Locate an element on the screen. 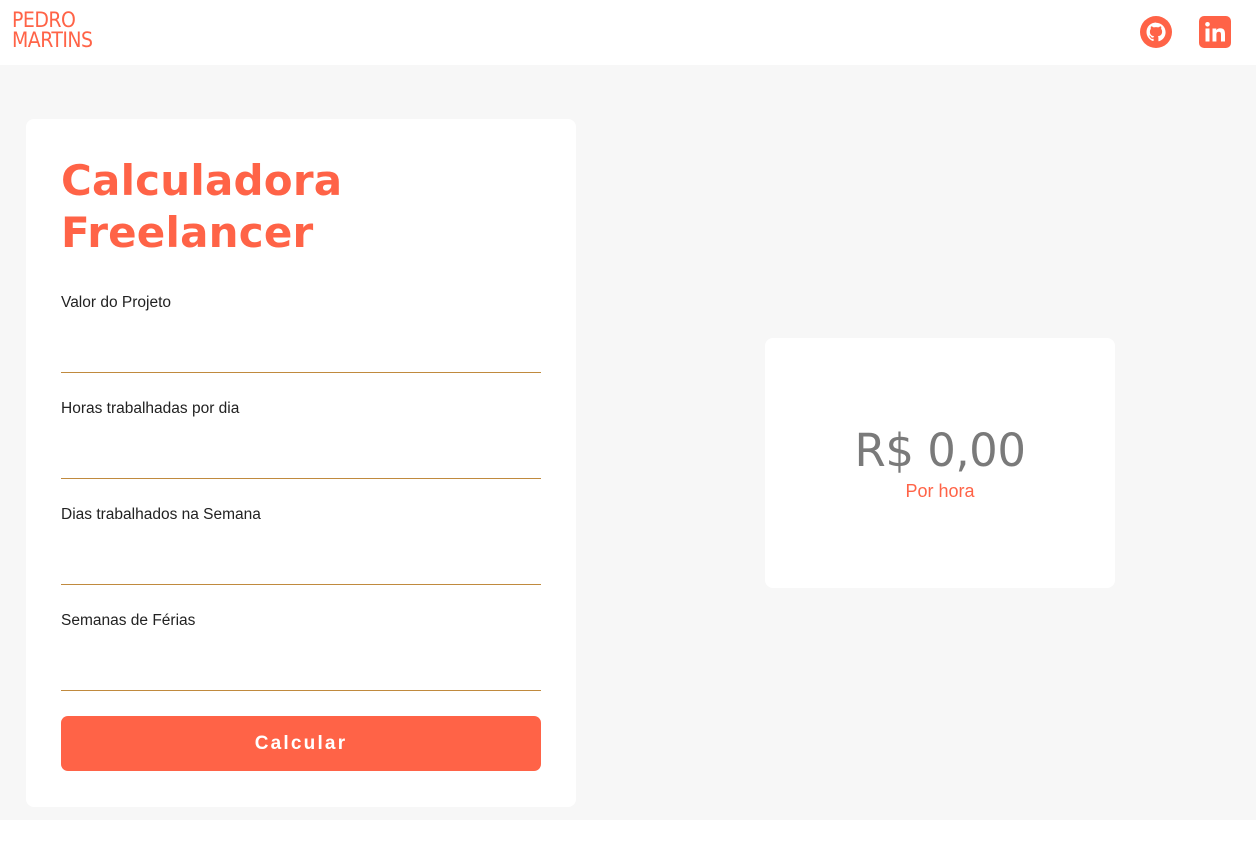  hourly-rate-unit: Por hora is located at coordinates (940, 491).